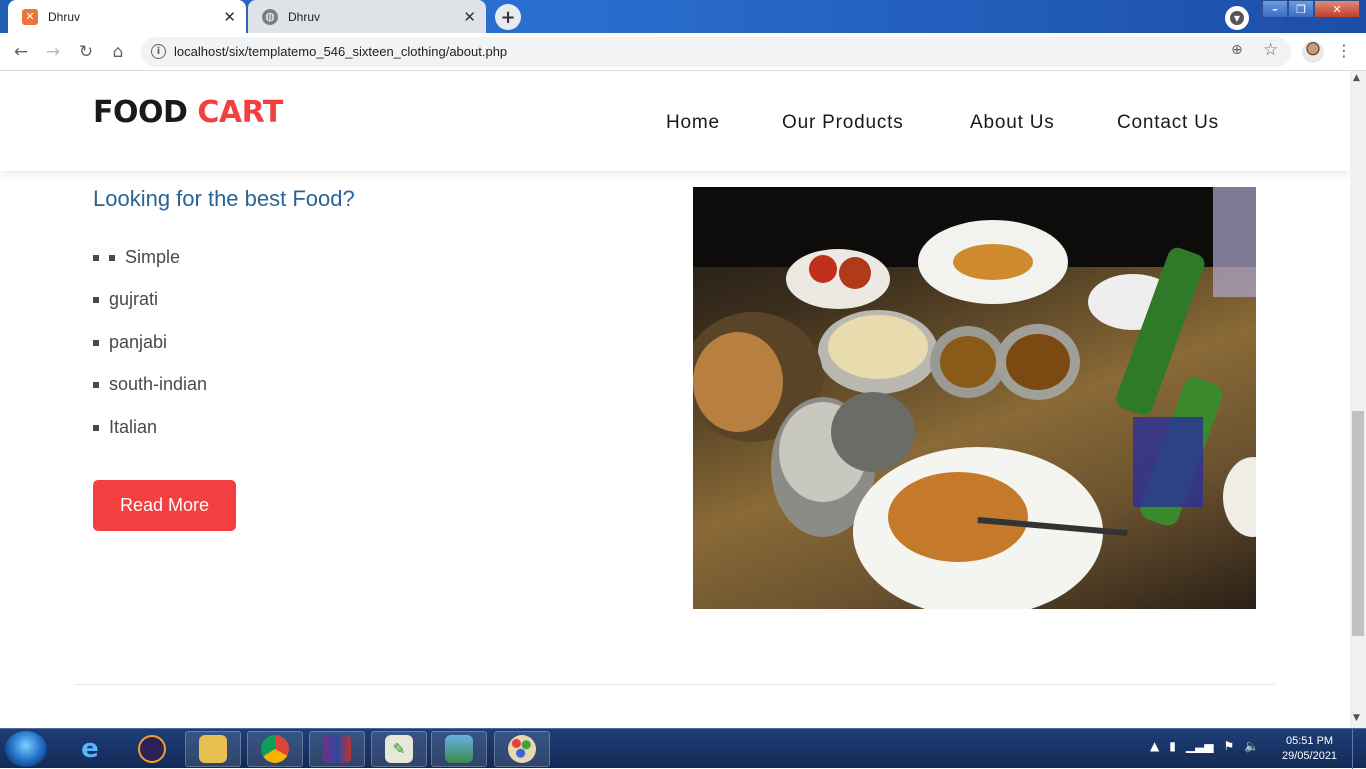 Image resolution: width=1366 pixels, height=769 pixels. I want to click on taskbar-internet-explorer: e, so click(90, 749).